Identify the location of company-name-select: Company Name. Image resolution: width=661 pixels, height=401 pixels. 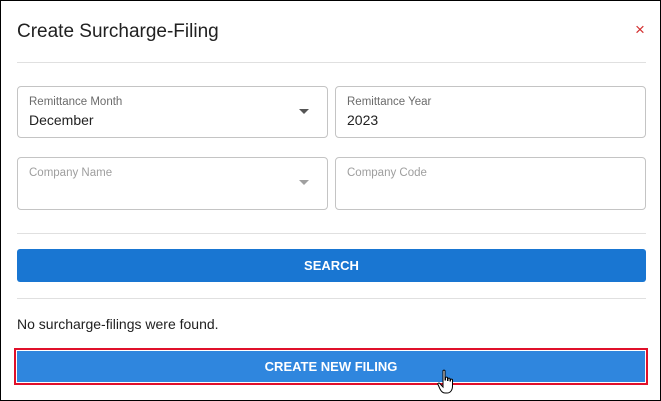
(172, 183).